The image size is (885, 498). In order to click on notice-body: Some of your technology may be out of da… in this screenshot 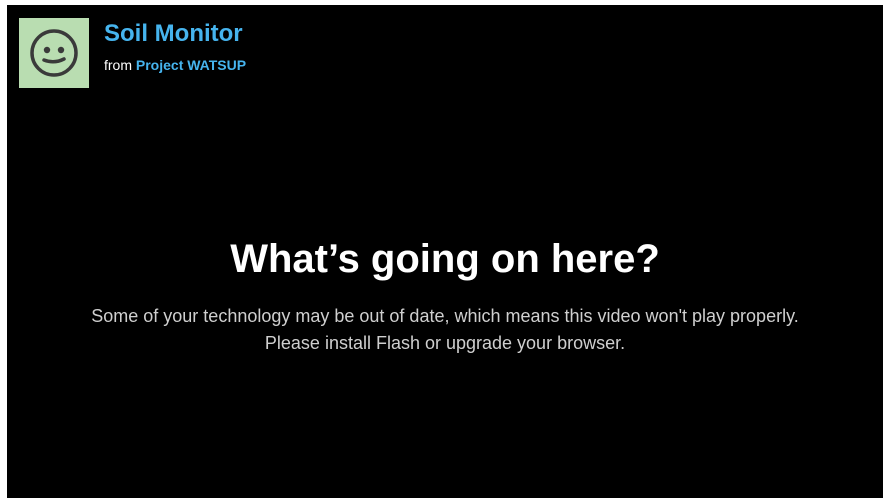, I will do `click(445, 329)`.